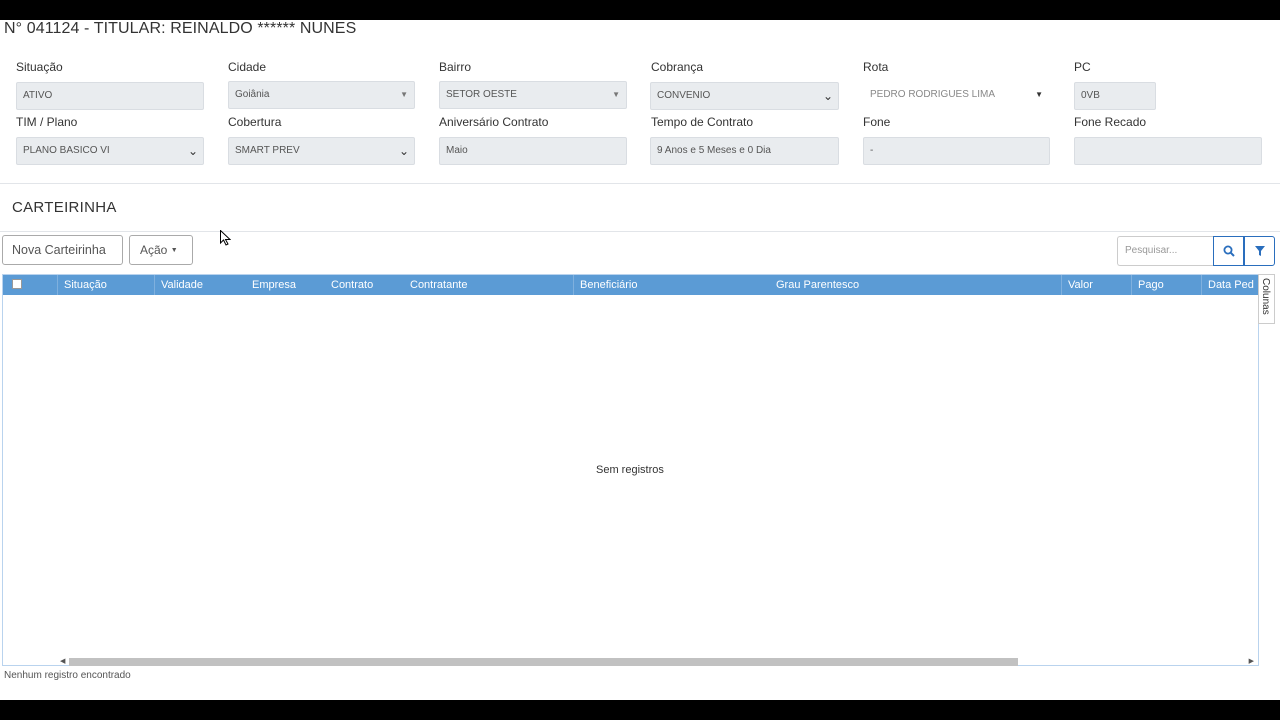  I want to click on cobranca-value: CONVENIO, so click(684, 95).